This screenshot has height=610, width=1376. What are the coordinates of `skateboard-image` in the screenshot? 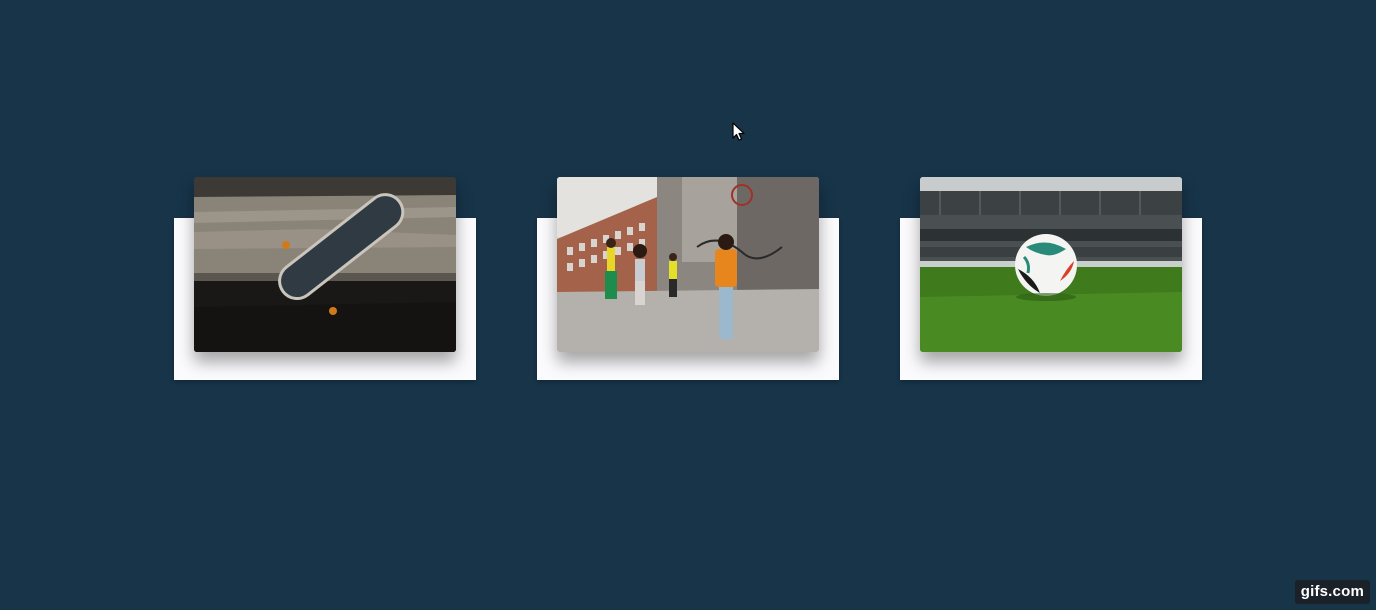 It's located at (325, 264).